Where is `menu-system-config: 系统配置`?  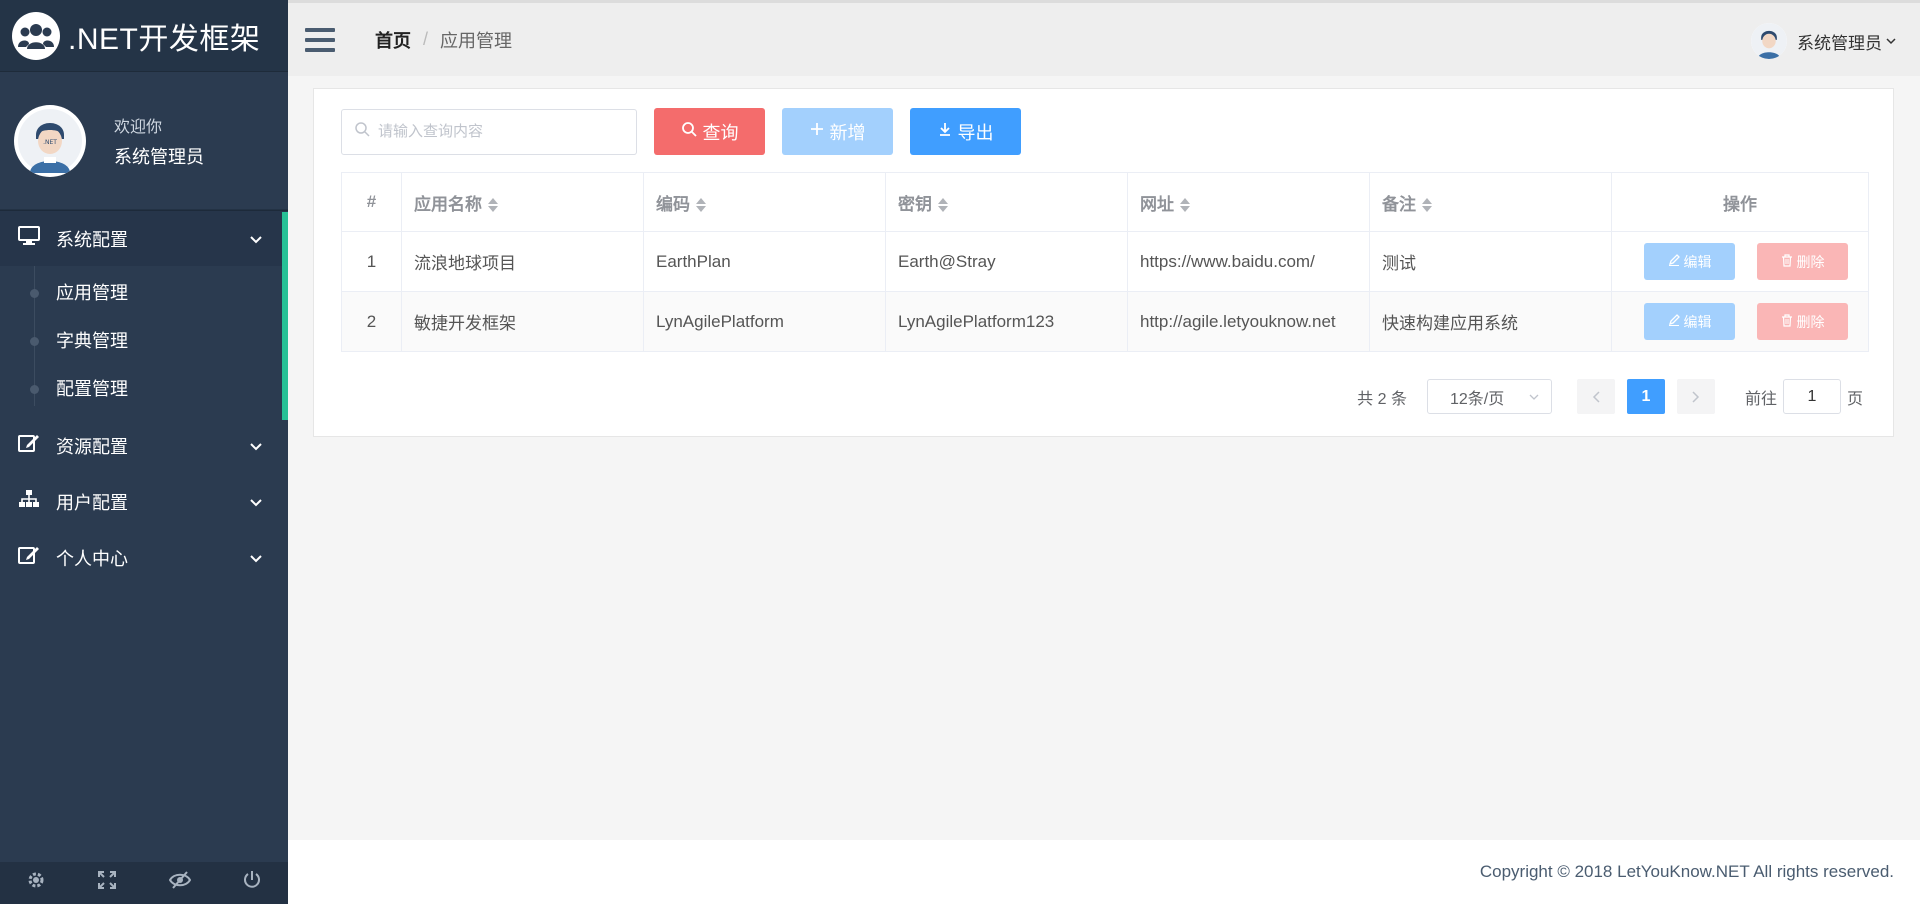 menu-system-config: 系统配置 is located at coordinates (144, 238).